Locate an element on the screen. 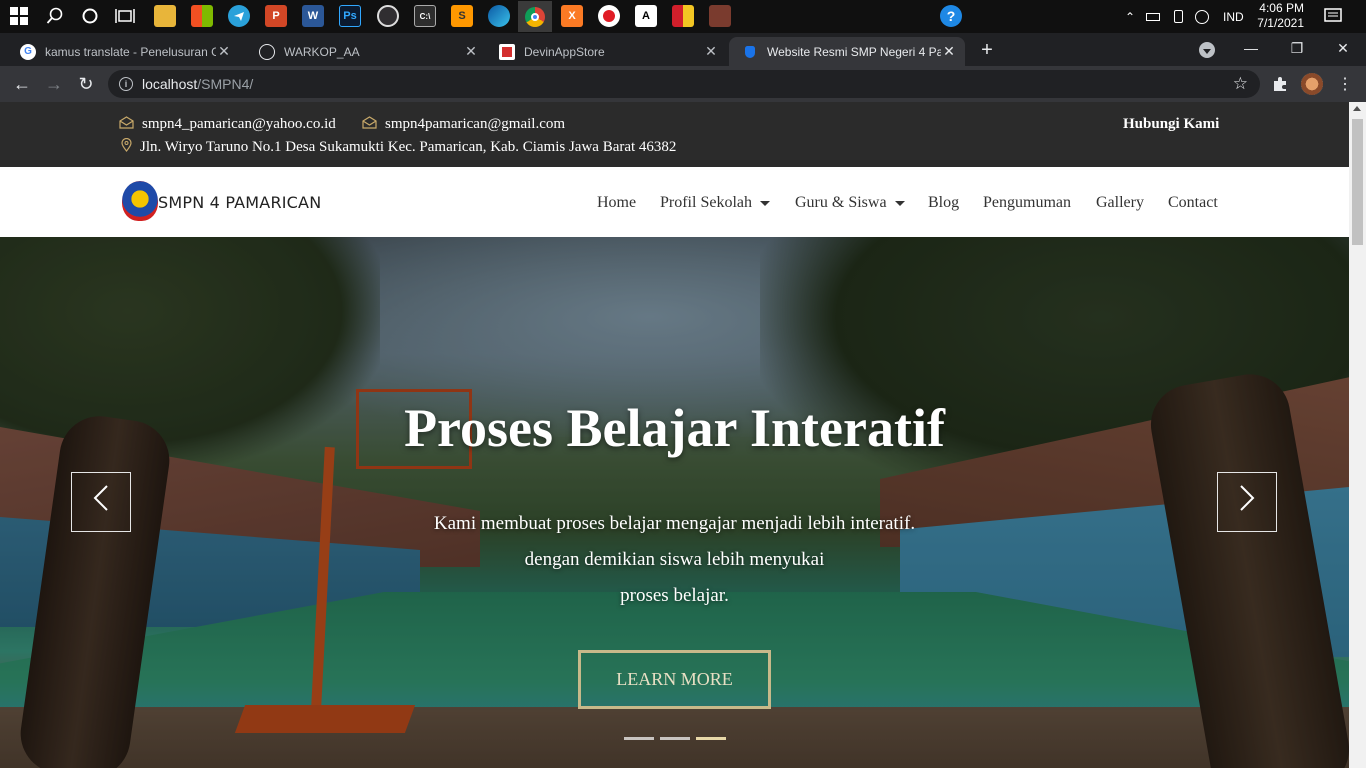 The width and height of the screenshot is (1366, 768). inkscape-icon: A is located at coordinates (646, 16).